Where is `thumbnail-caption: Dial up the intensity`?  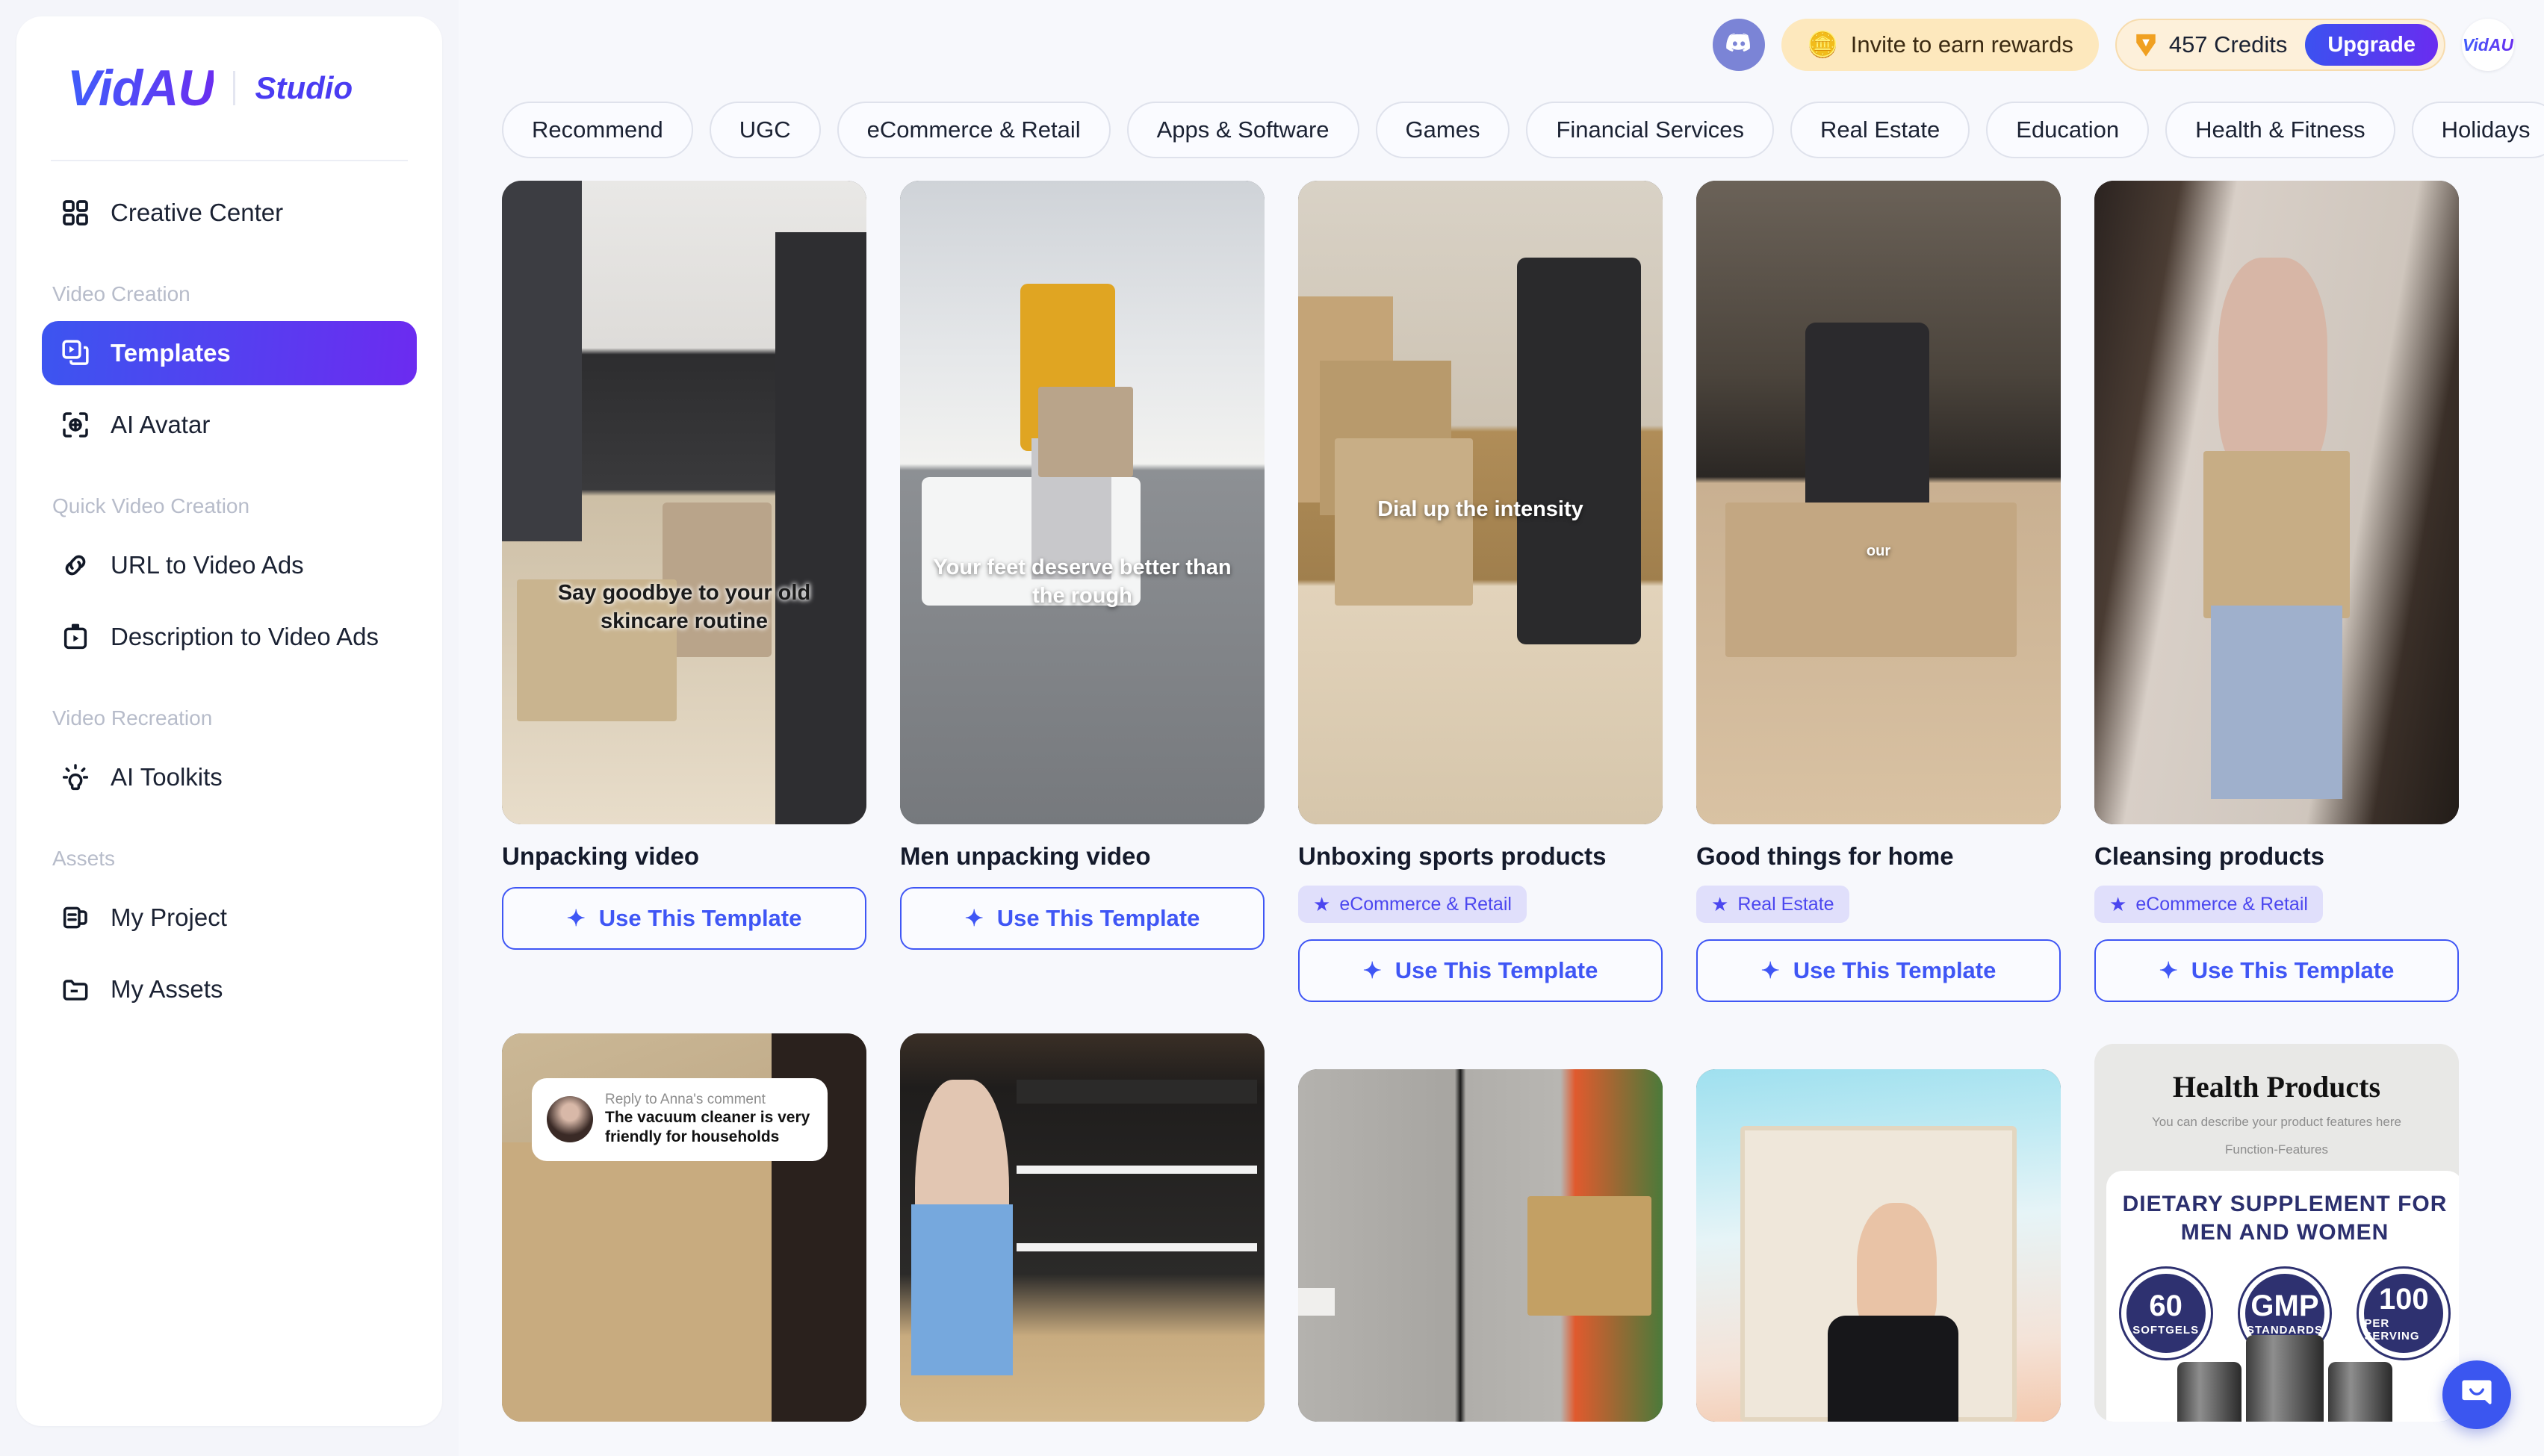 thumbnail-caption: Dial up the intensity is located at coordinates (1480, 509).